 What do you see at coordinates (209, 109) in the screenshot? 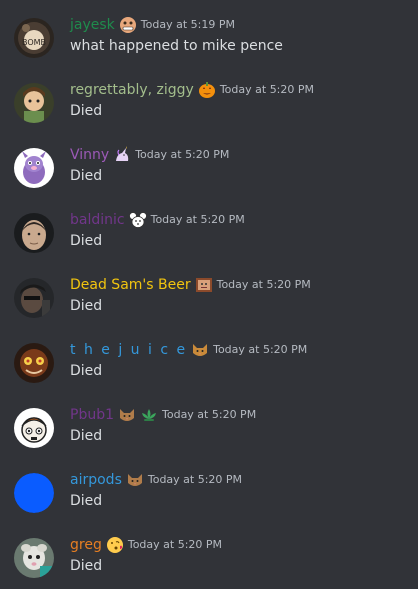
I see `message-item: regrettably, ziggy Today at 5:20 PM Died` at bounding box center [209, 109].